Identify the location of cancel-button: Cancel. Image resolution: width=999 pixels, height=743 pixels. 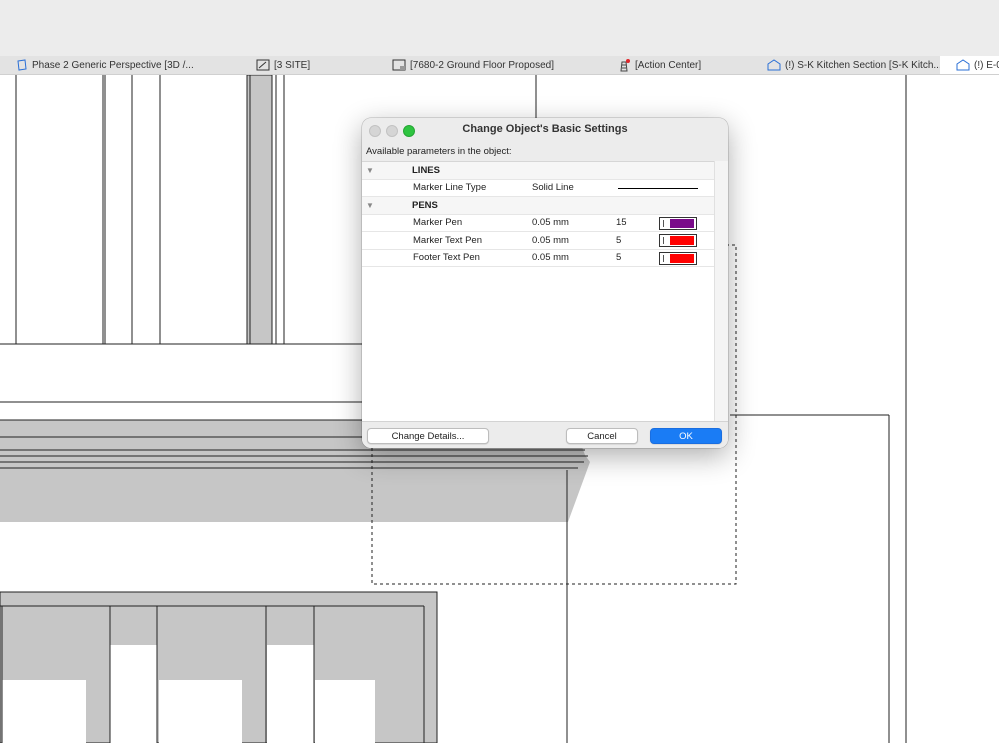
(602, 436).